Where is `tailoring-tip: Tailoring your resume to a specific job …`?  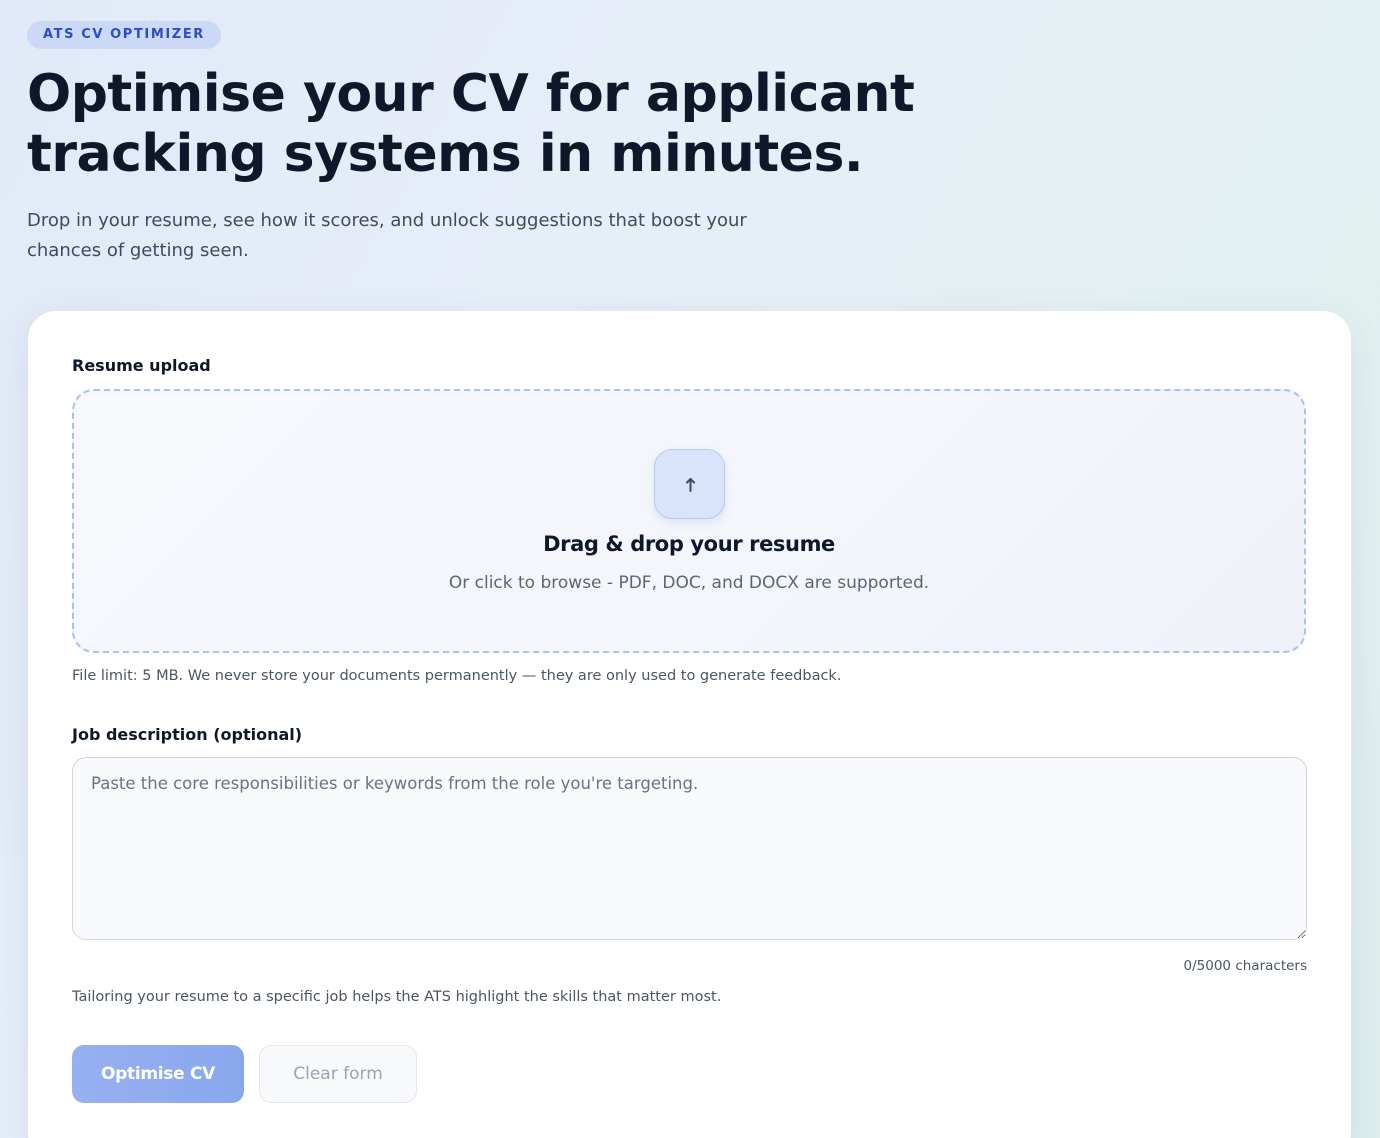
tailoring-tip: Tailoring your resume to a specific job … is located at coordinates (397, 997).